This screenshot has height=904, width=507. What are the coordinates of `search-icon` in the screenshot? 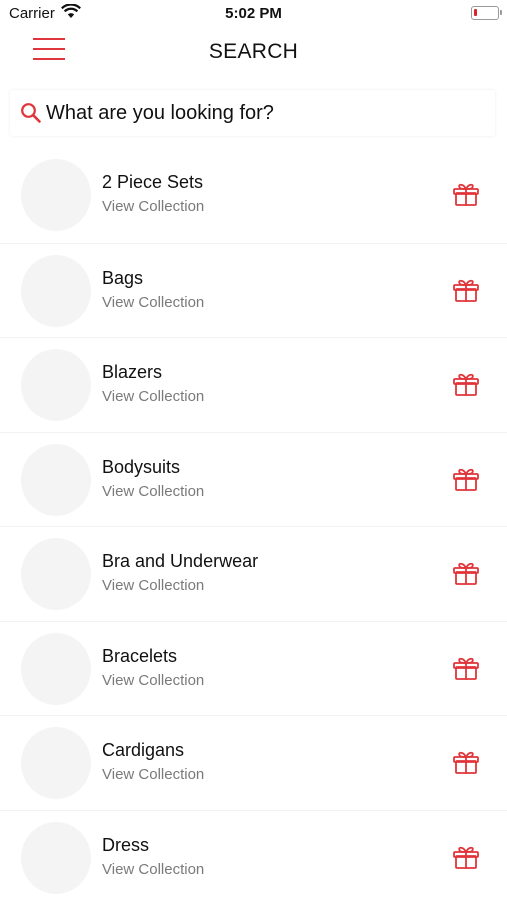 It's located at (31, 115).